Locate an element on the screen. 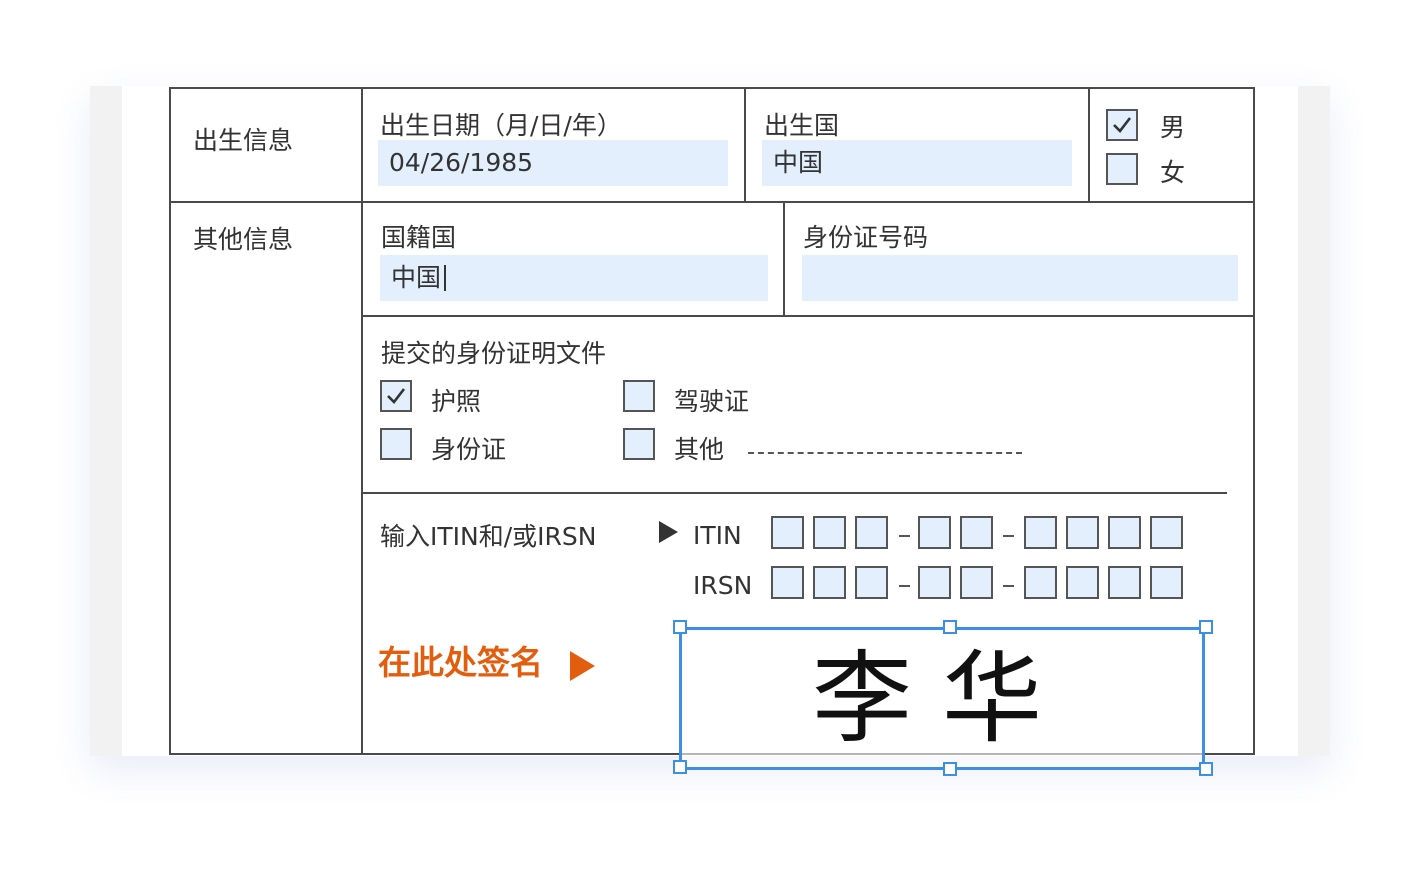 This screenshot has width=1424, height=881. gender-male-checkbox is located at coordinates (1122, 125).